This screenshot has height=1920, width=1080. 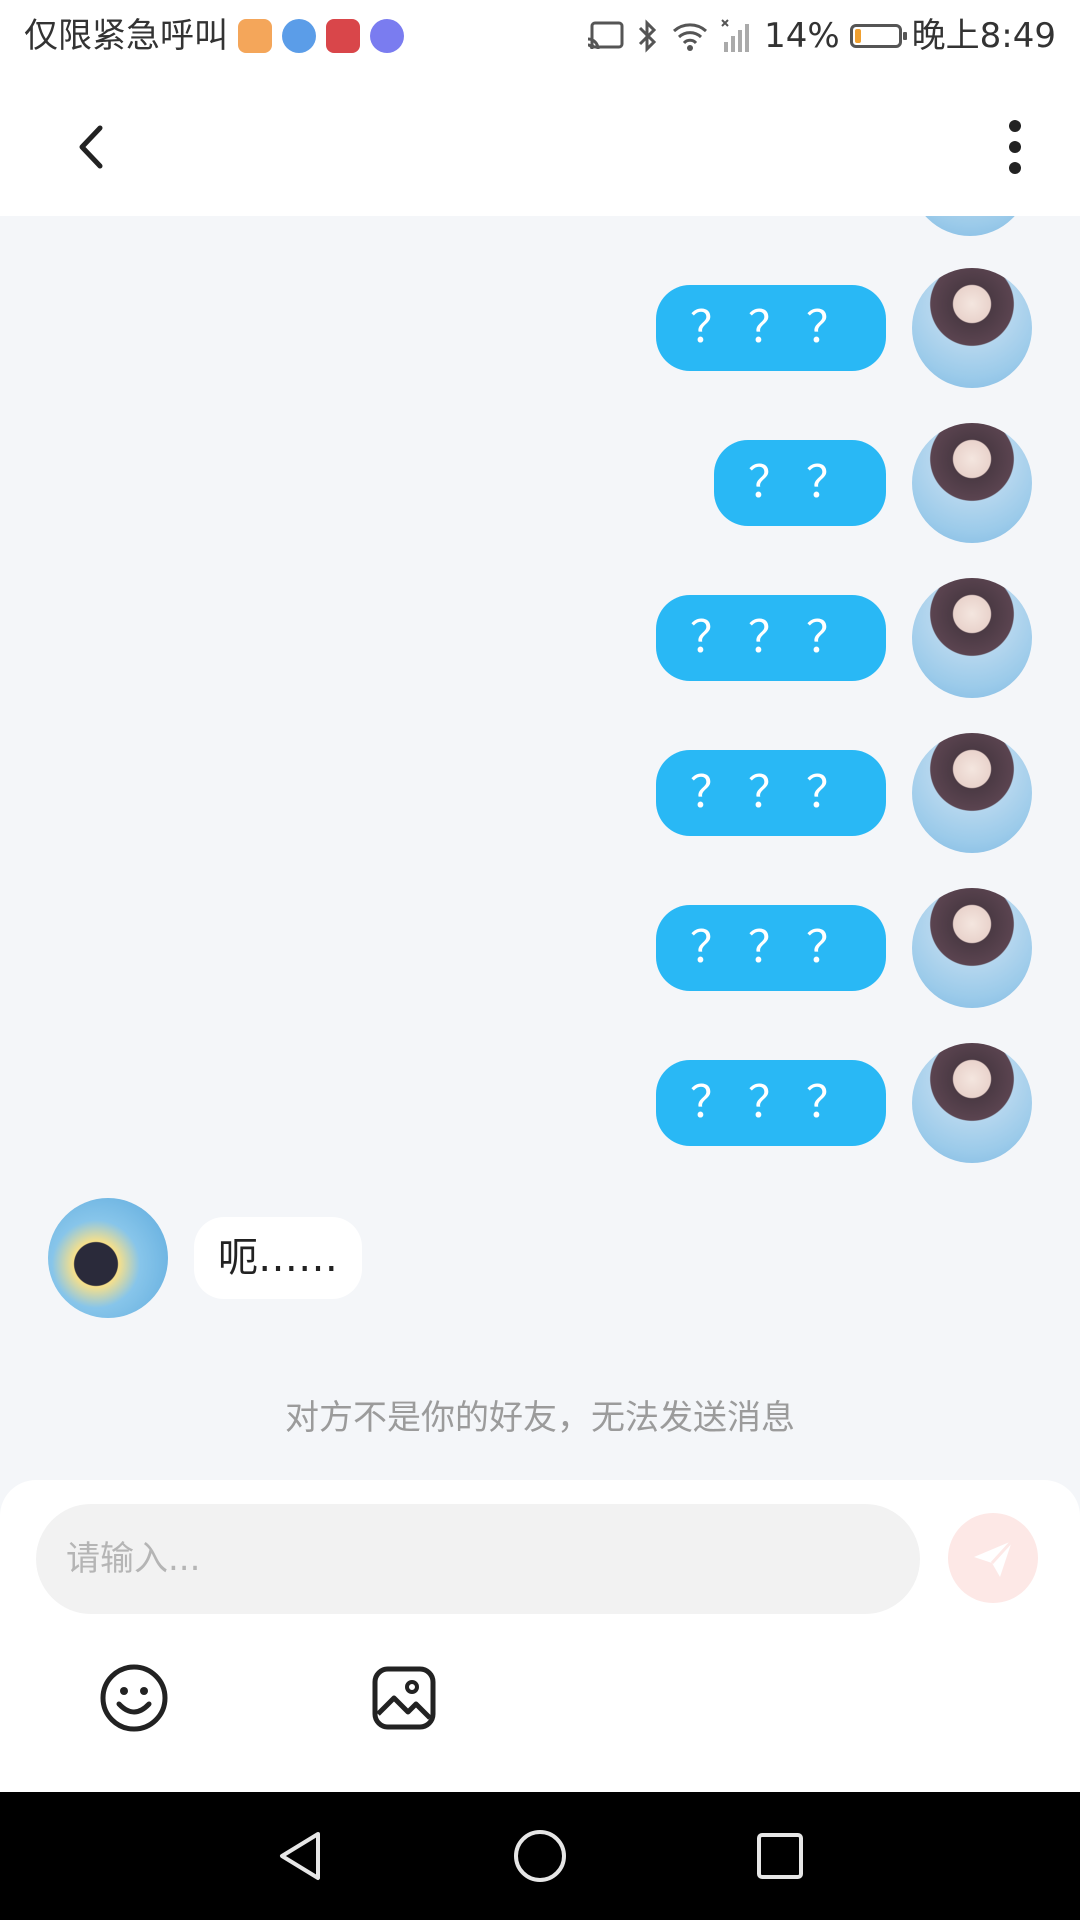 I want to click on nav-recents-icon, so click(x=780, y=1856).